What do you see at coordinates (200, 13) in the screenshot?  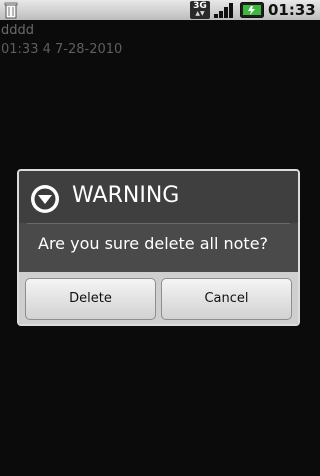 I see `data-activity-icon: ▲▼` at bounding box center [200, 13].